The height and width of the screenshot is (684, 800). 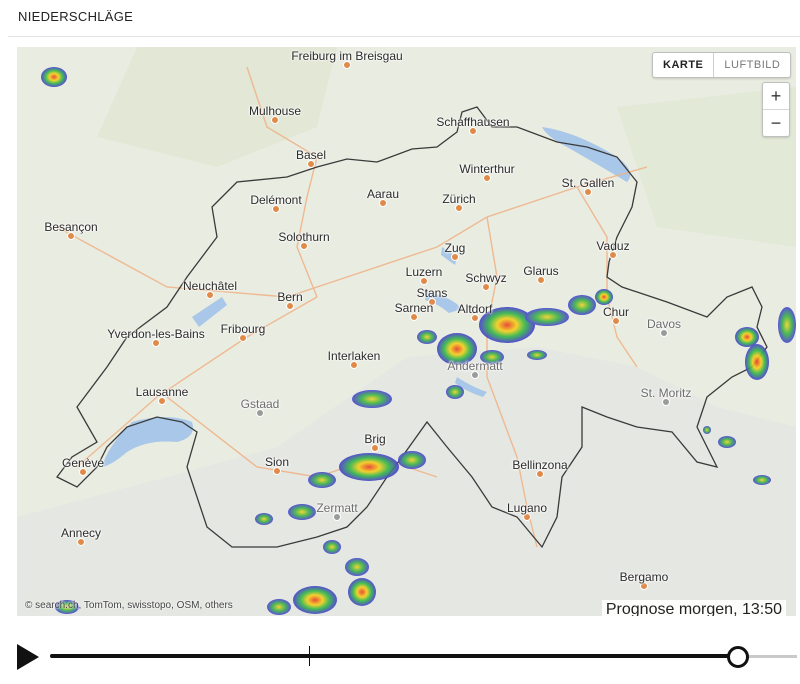 What do you see at coordinates (414, 308) in the screenshot?
I see `city-label: Sarnen` at bounding box center [414, 308].